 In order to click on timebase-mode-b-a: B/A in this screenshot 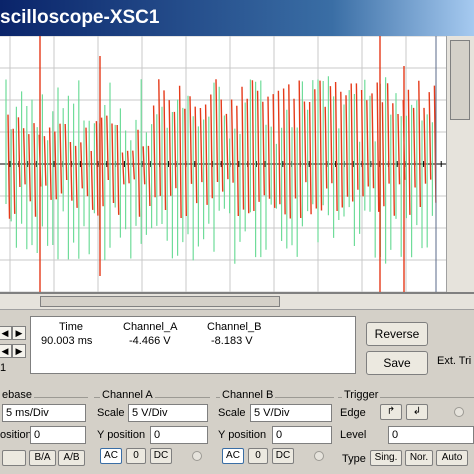, I will do `click(42, 458)`.